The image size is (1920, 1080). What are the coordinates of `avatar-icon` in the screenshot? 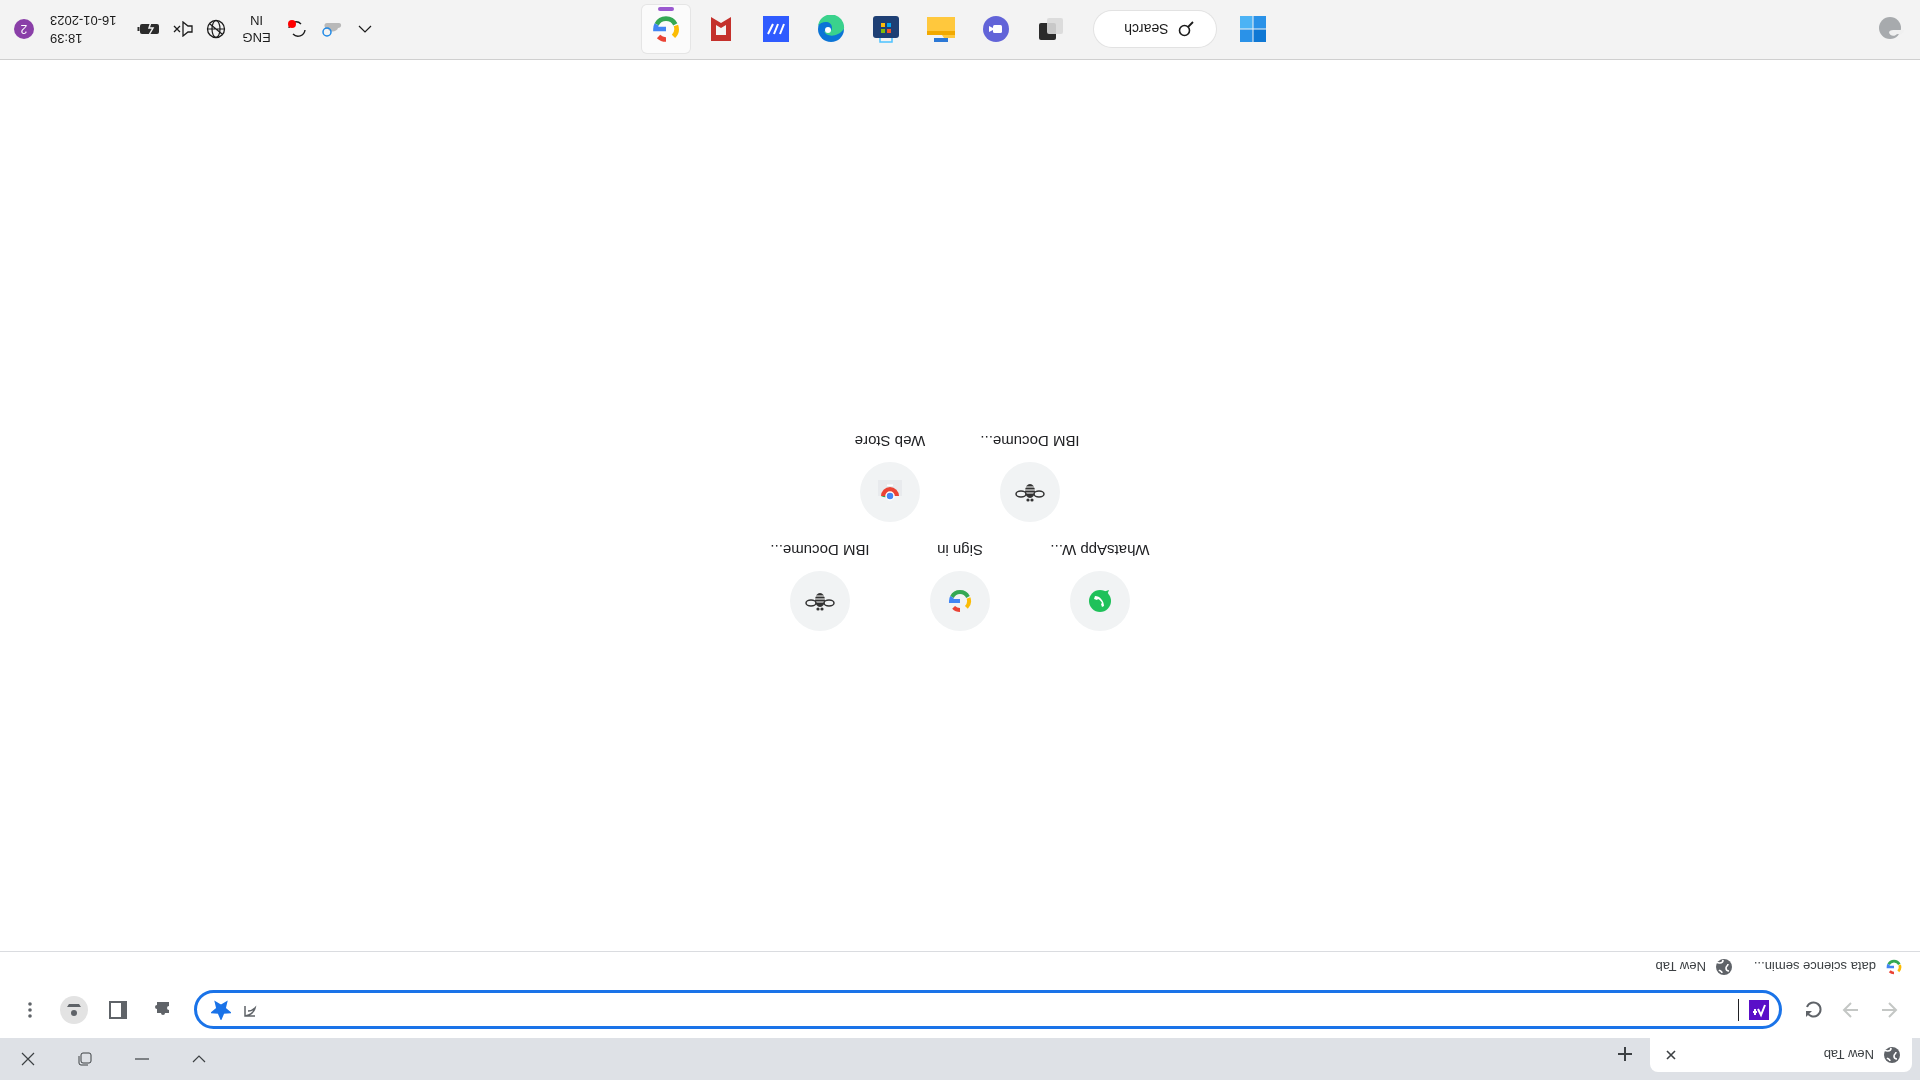 It's located at (74, 1010).